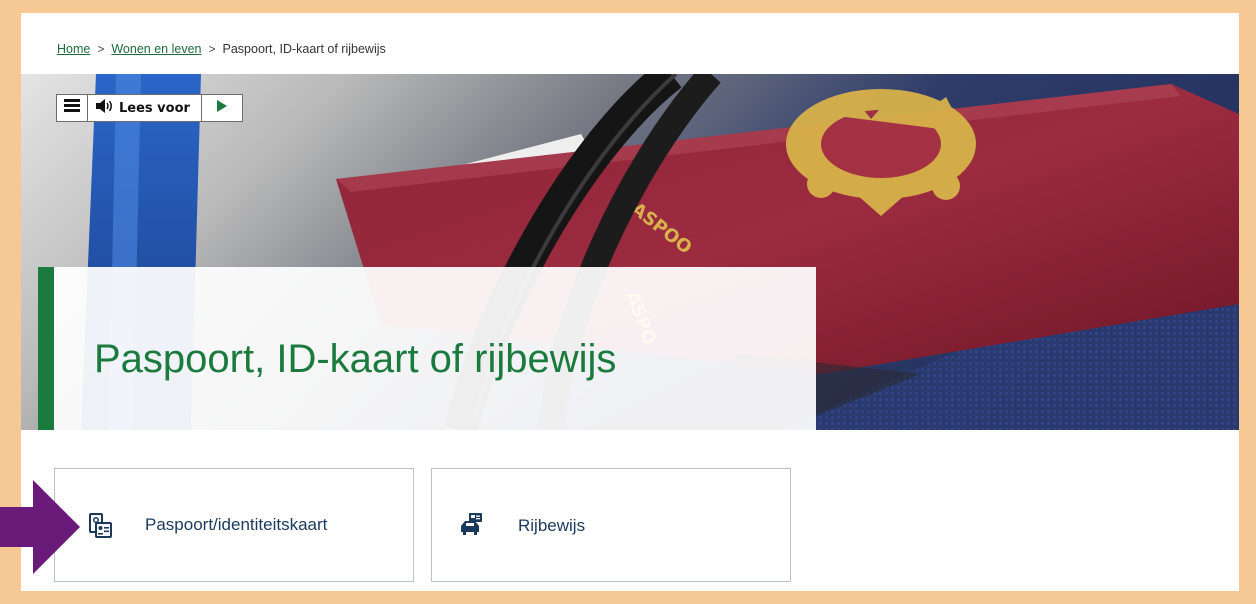 The image size is (1256, 604). Describe the element at coordinates (552, 525) in the screenshot. I see `card-label: Rijbewijs` at that location.